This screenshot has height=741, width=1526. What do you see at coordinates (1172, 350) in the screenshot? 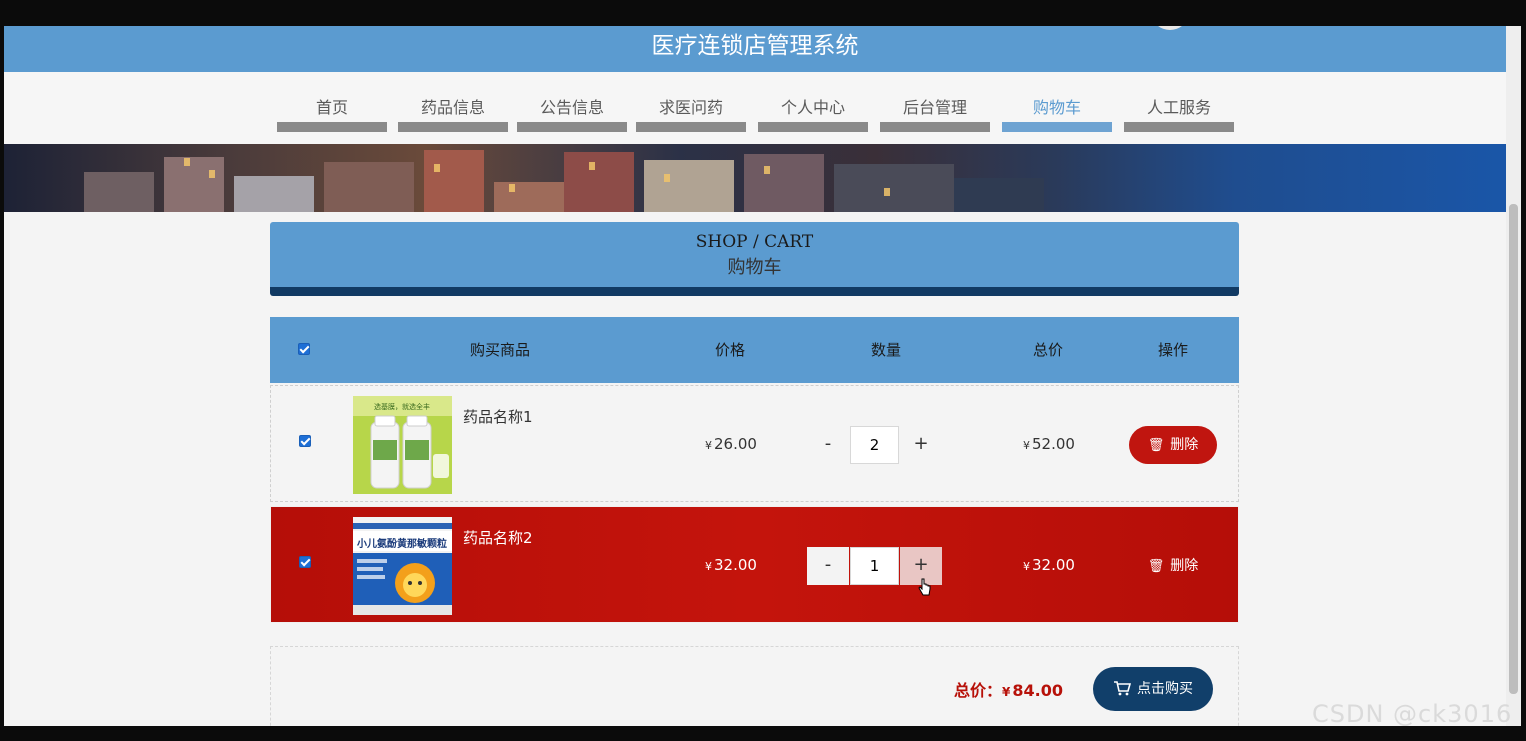
I see `header-action: 操作` at bounding box center [1172, 350].